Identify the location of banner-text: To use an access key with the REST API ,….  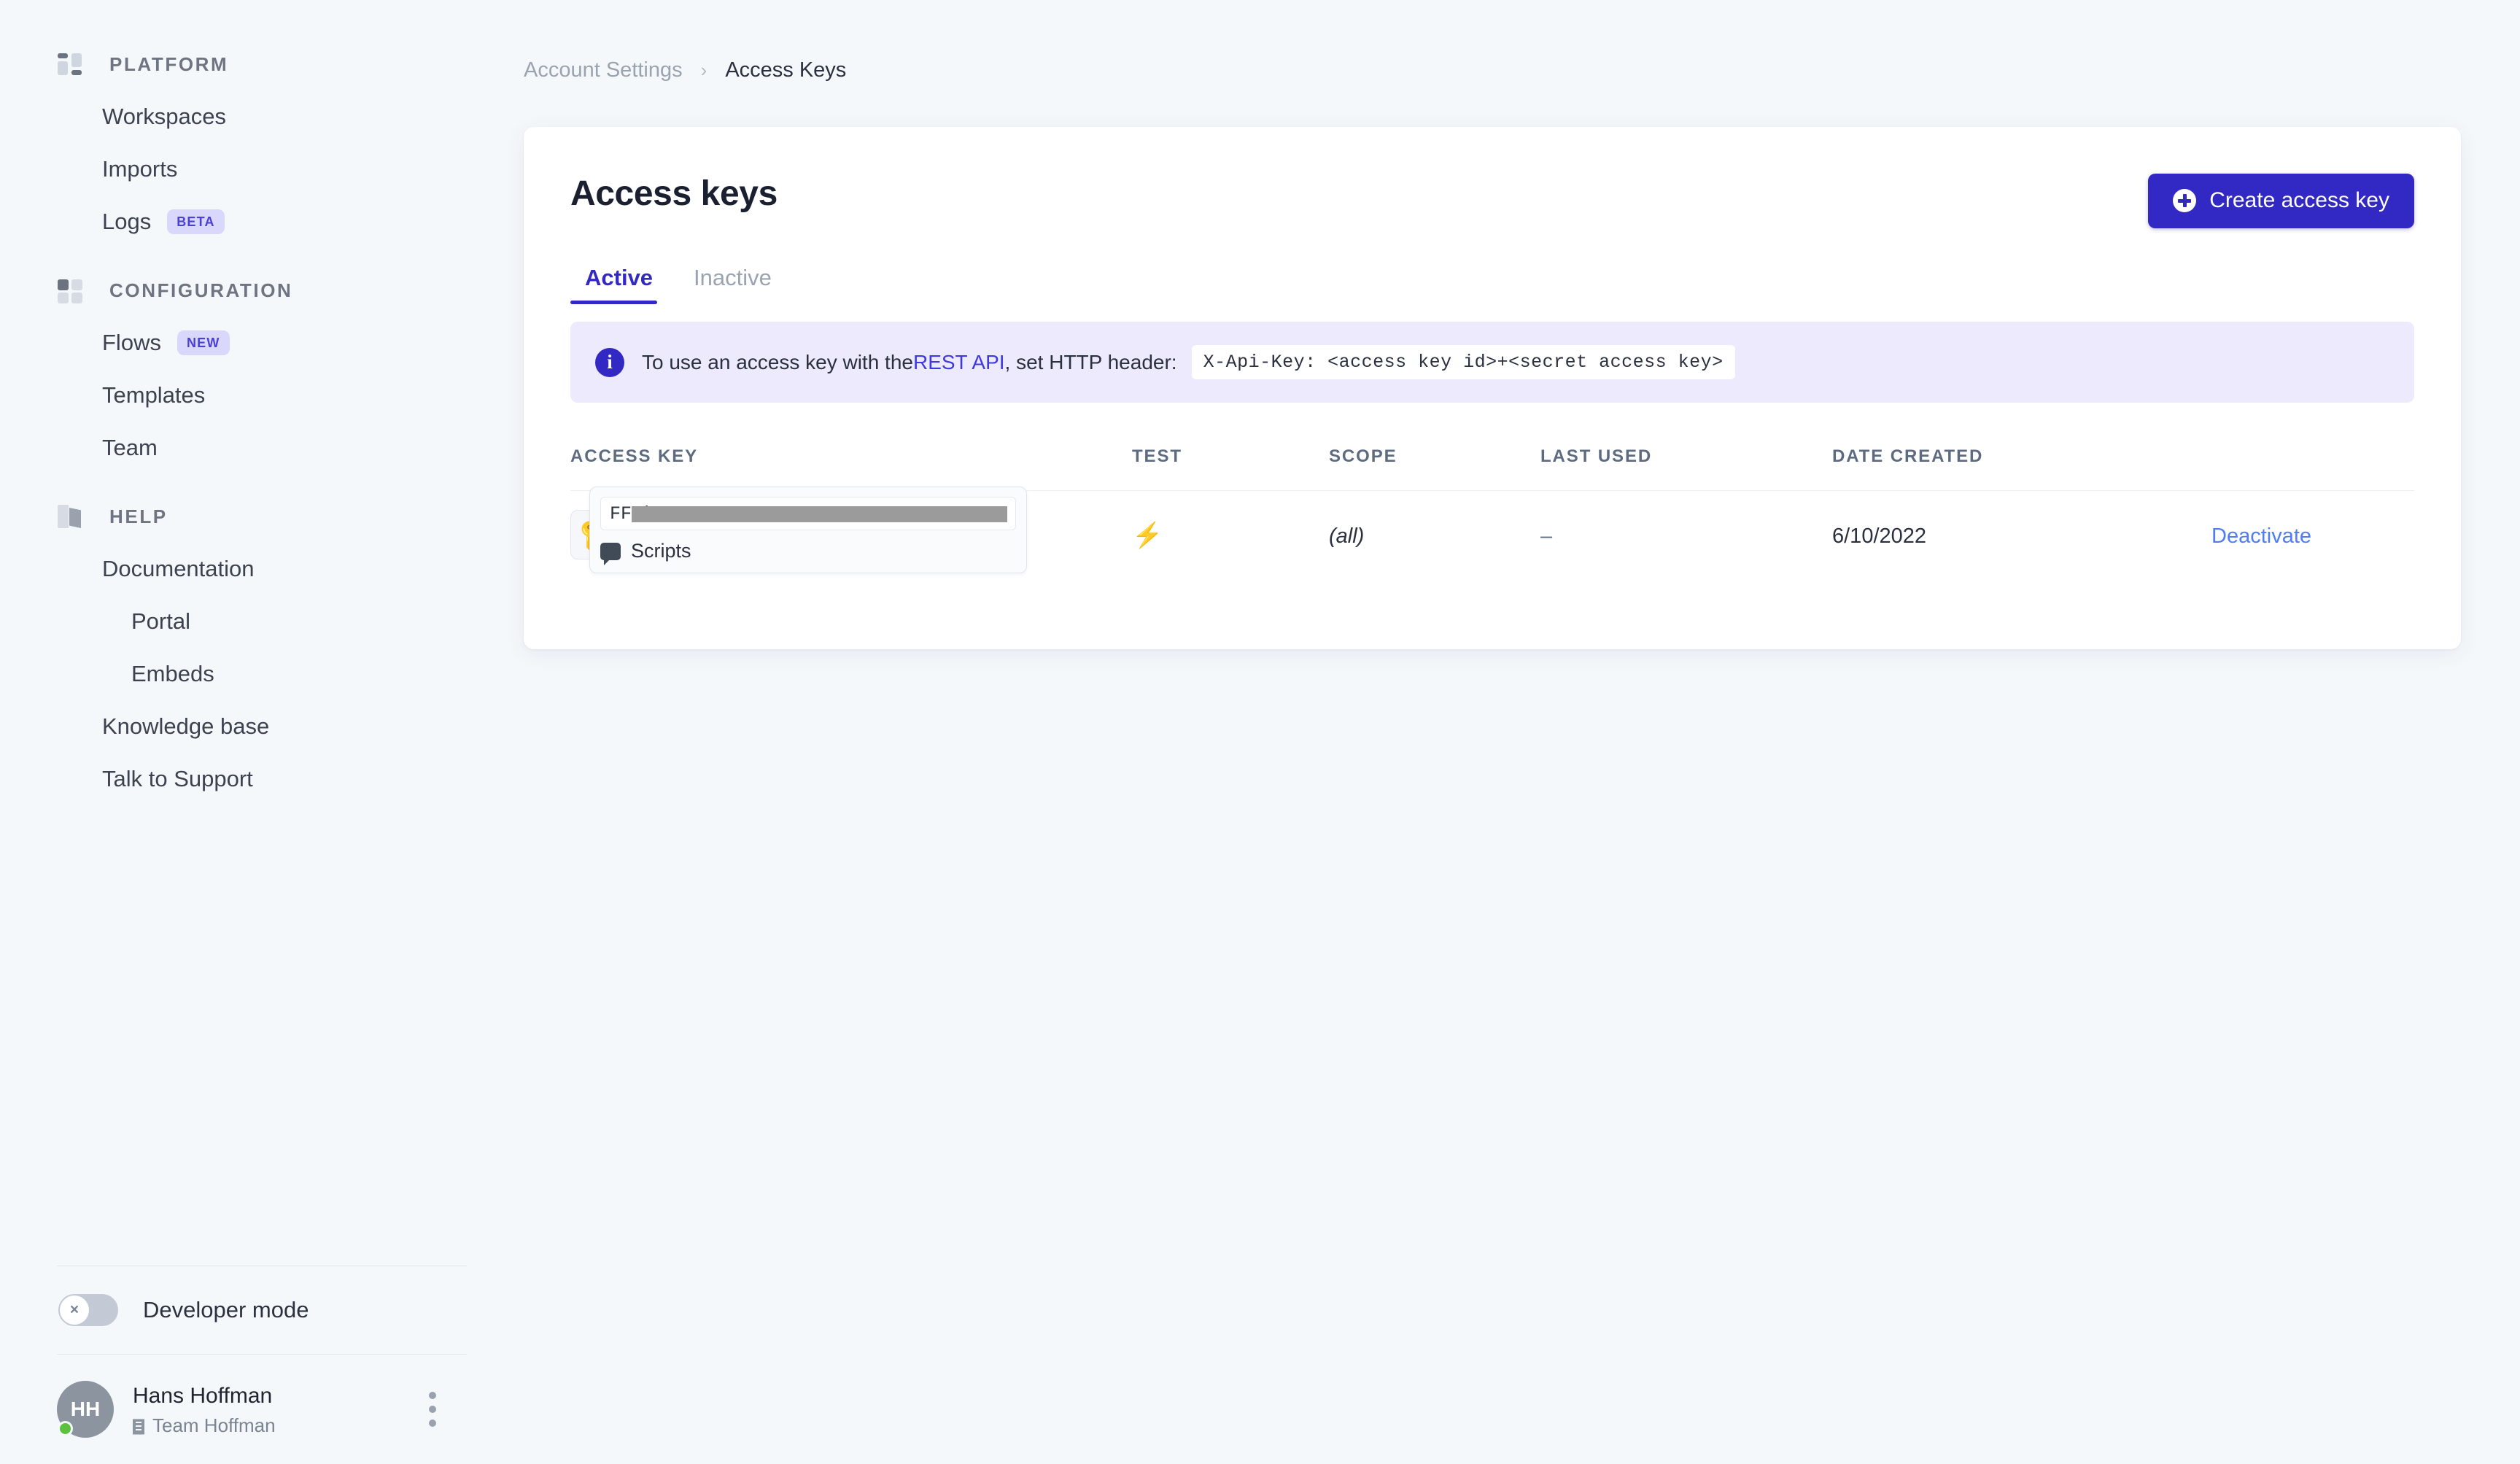
(1188, 362).